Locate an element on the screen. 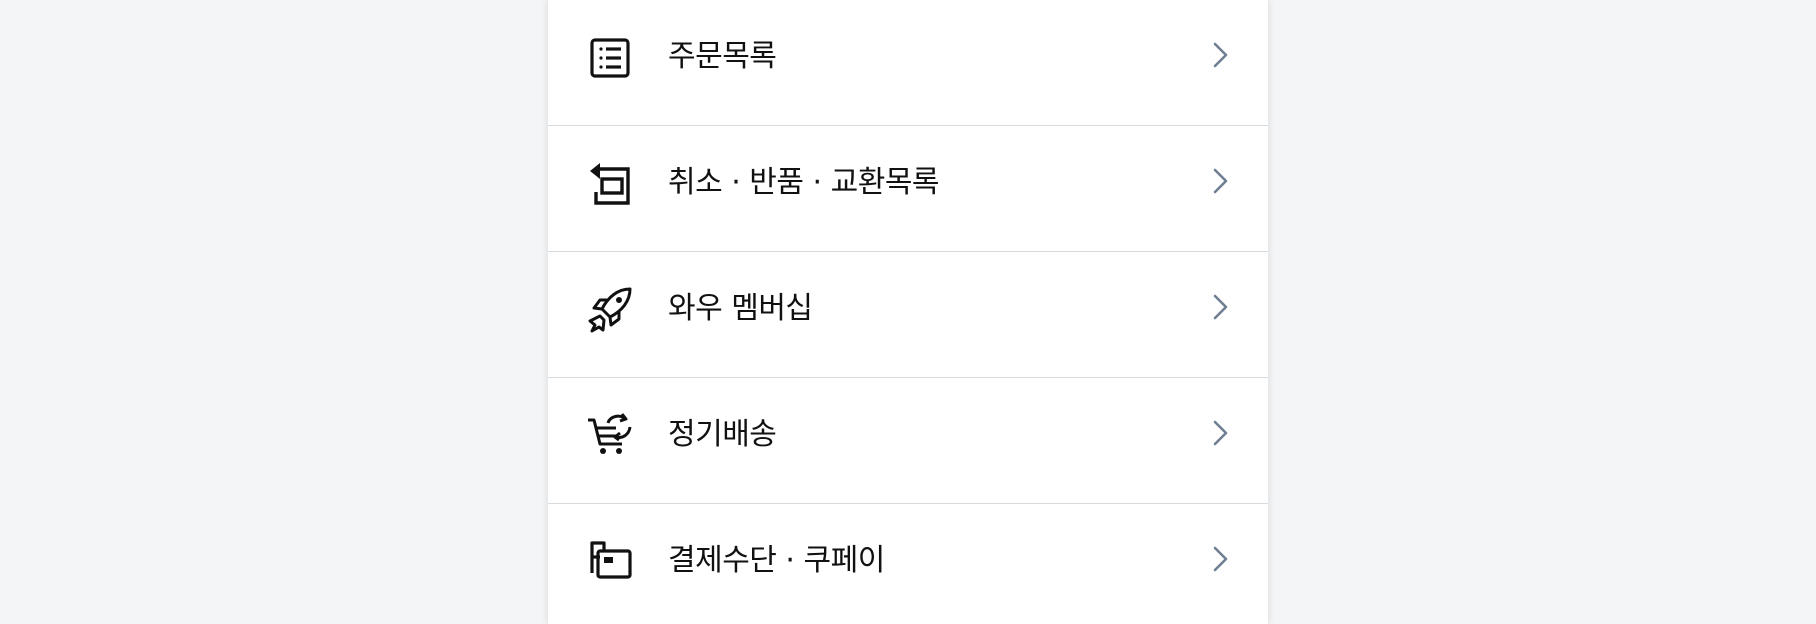 The image size is (1816, 624). menu-item-subscription-delivery: 정기배송 is located at coordinates (908, 441).